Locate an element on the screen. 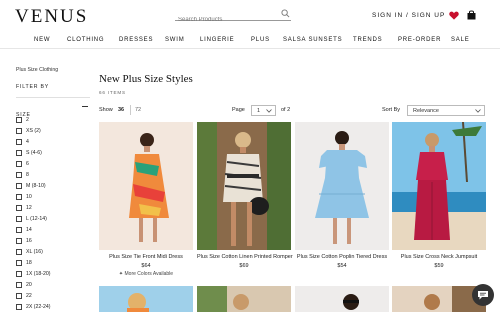 The height and width of the screenshot is (312, 500). chat-button is located at coordinates (483, 295).